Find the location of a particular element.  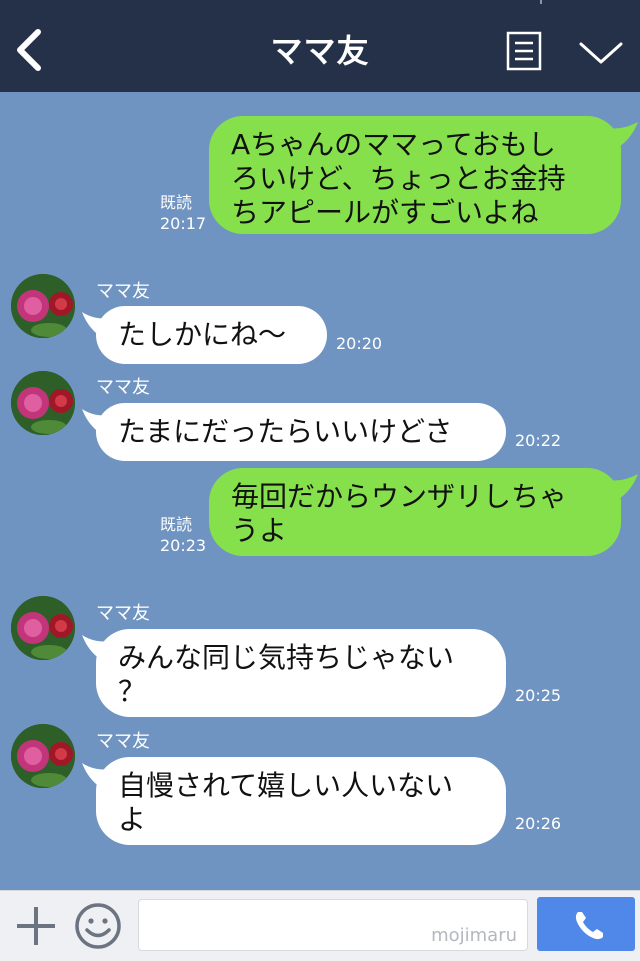

message-bubble: 毎回だからウンザリしちゃ うよ is located at coordinates (415, 512).